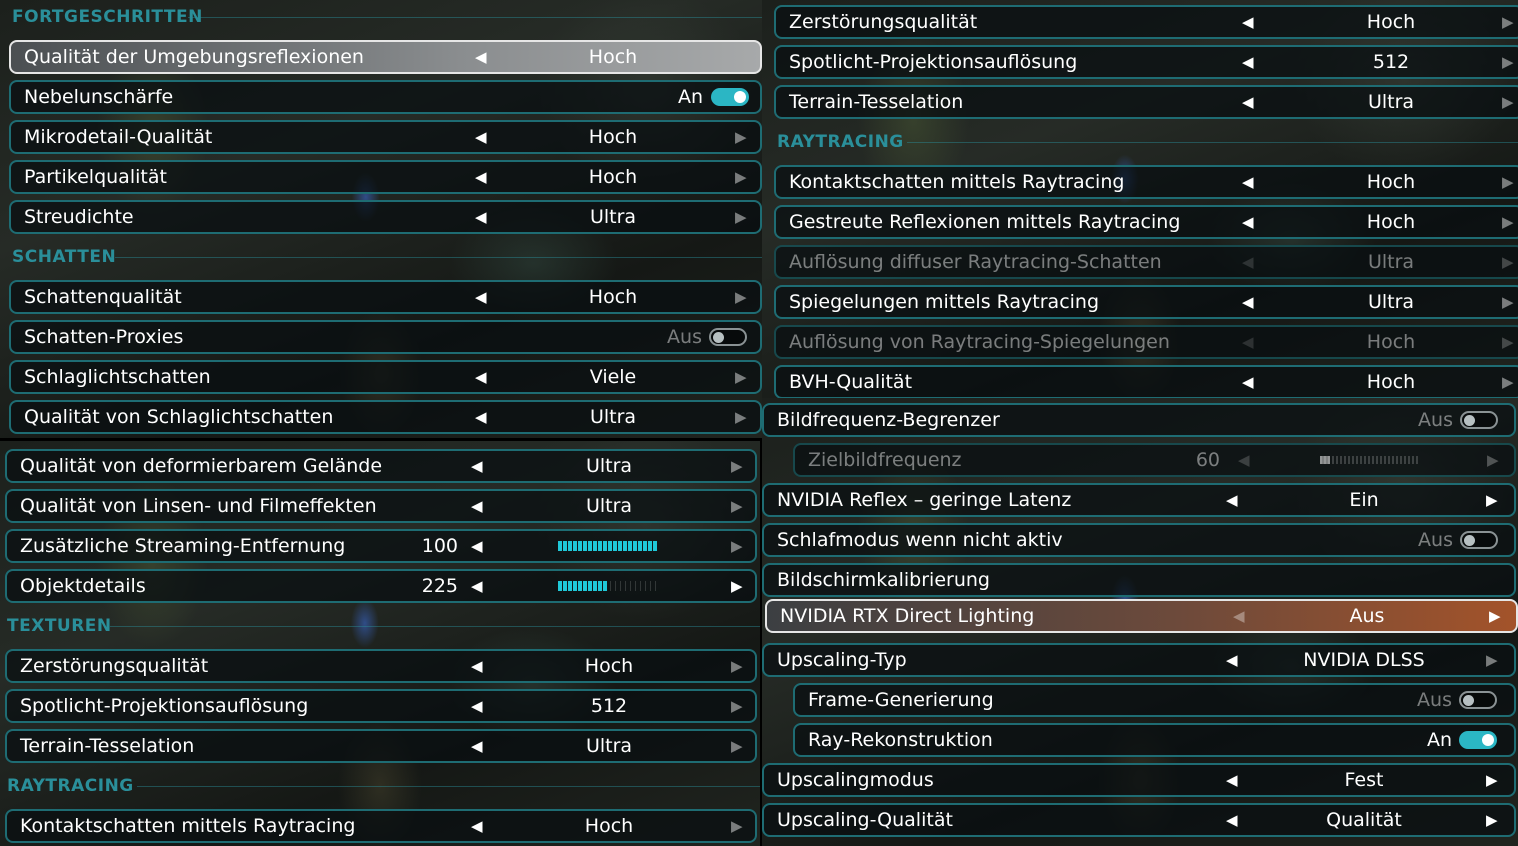 The height and width of the screenshot is (846, 1518). I want to click on setting-row-shadow-quality: Schattenqualität ◀ Hoch ▶, so click(385, 297).